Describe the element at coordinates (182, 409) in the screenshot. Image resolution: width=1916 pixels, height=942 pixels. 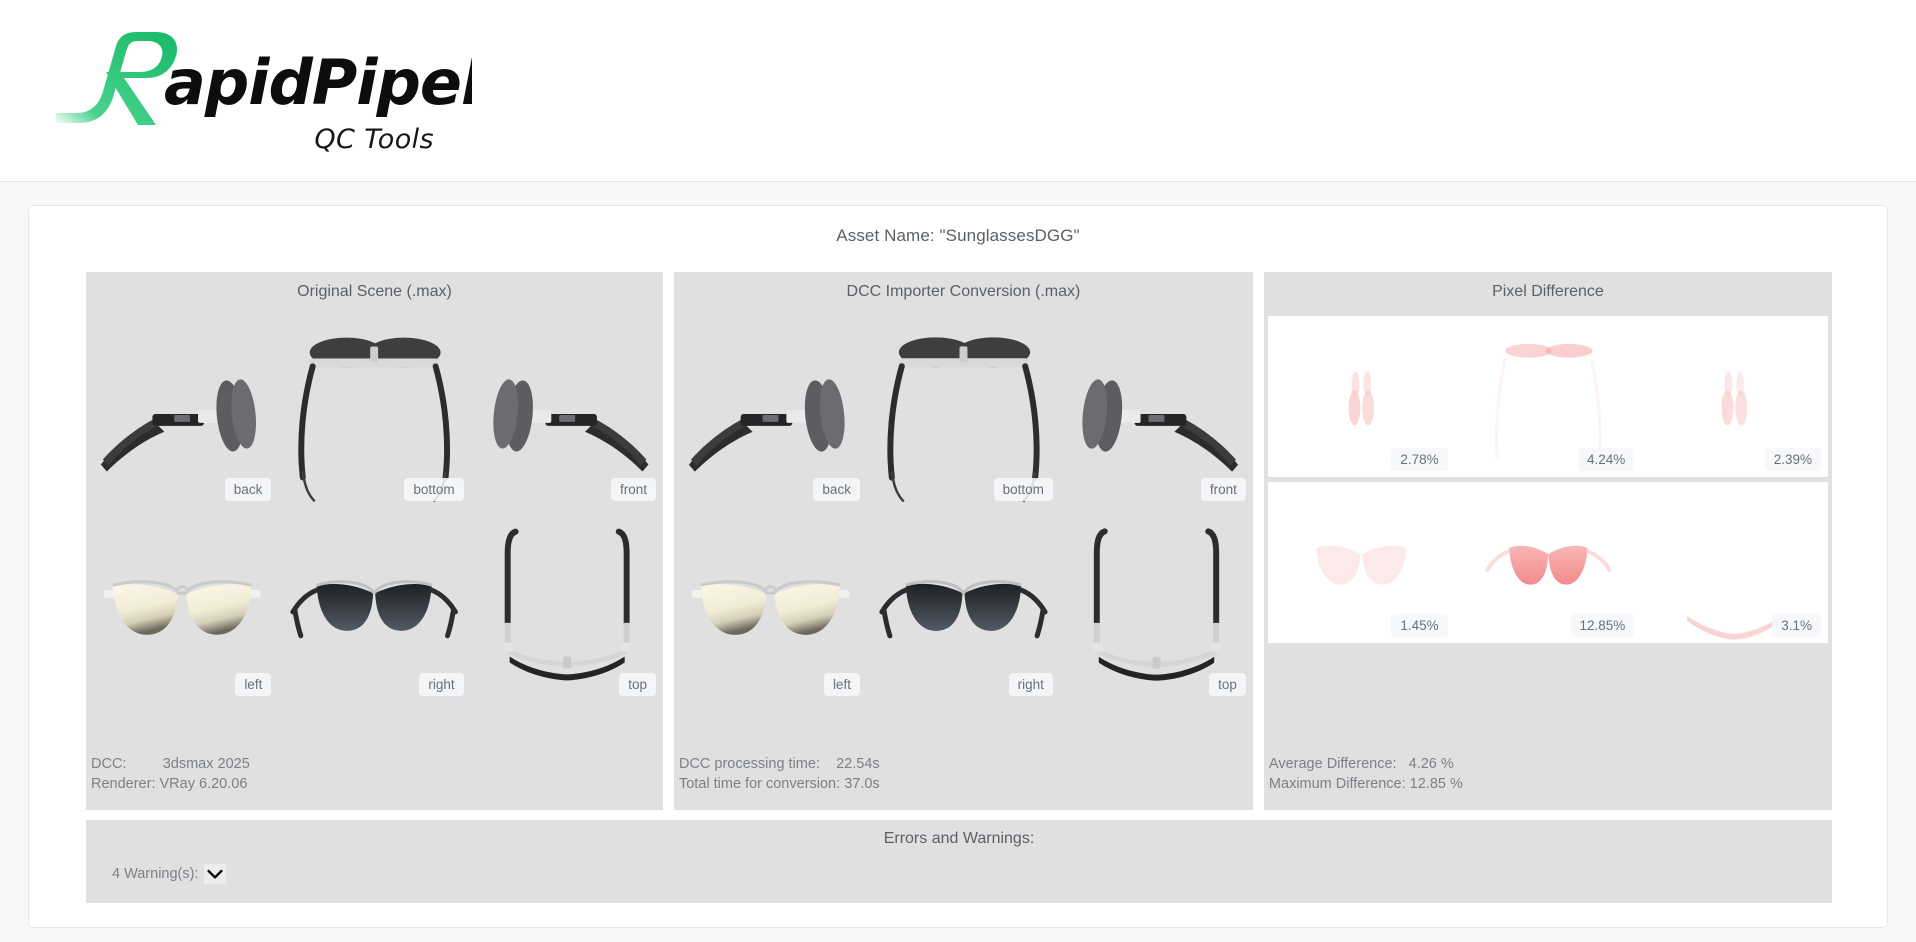
I see `view-cell-back: back` at that location.